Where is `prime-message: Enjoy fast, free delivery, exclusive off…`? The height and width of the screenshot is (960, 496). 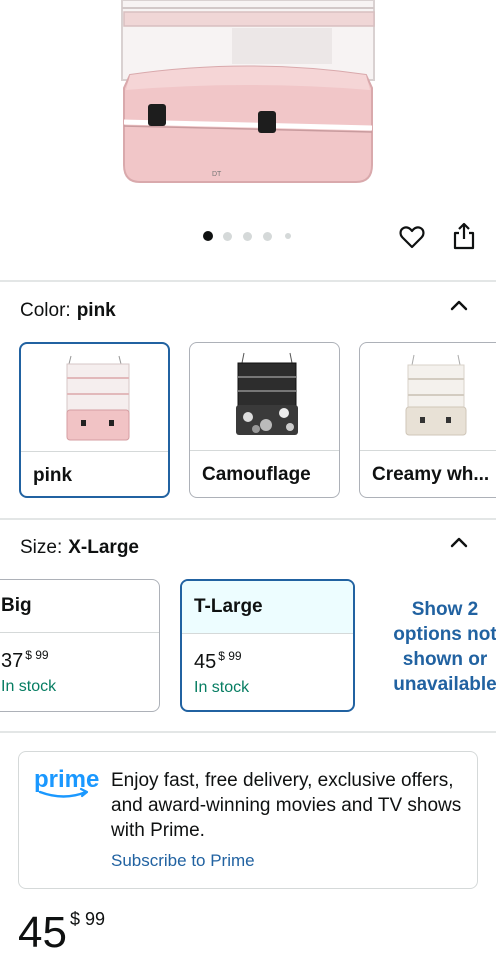 prime-message: Enjoy fast, free delivery, exclusive off… is located at coordinates (286, 805).